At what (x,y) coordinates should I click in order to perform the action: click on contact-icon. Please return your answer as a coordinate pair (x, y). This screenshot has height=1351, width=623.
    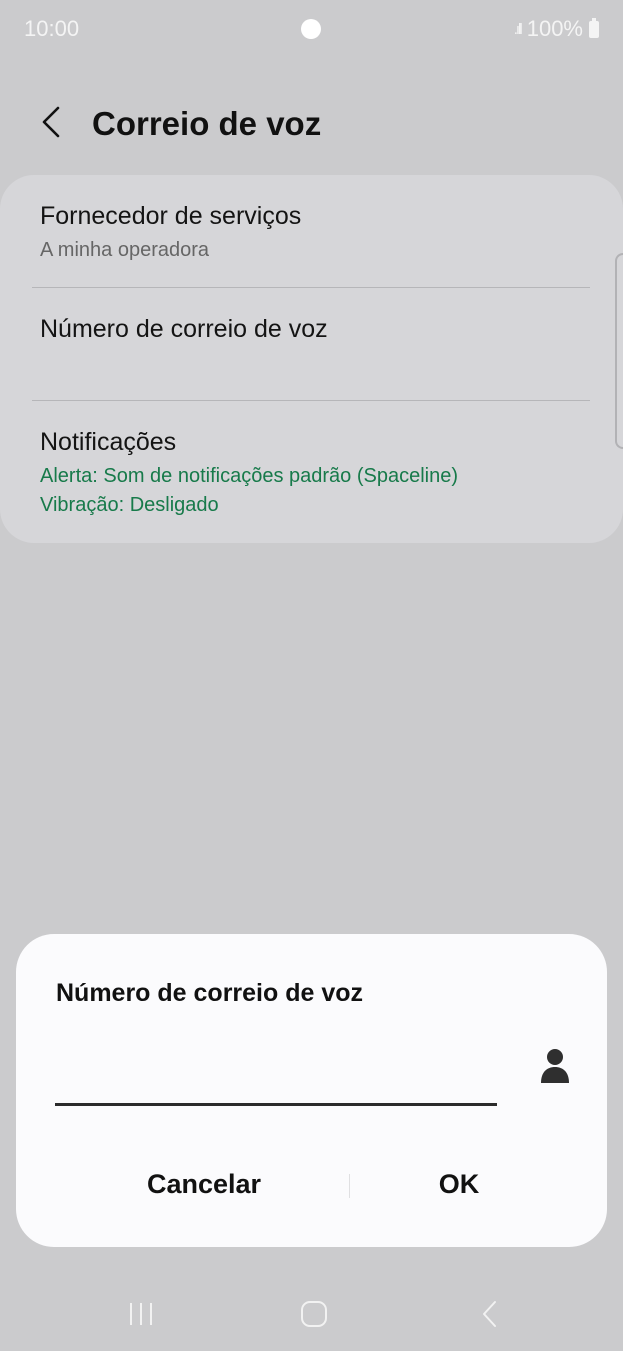
    Looking at the image, I should click on (555, 1066).